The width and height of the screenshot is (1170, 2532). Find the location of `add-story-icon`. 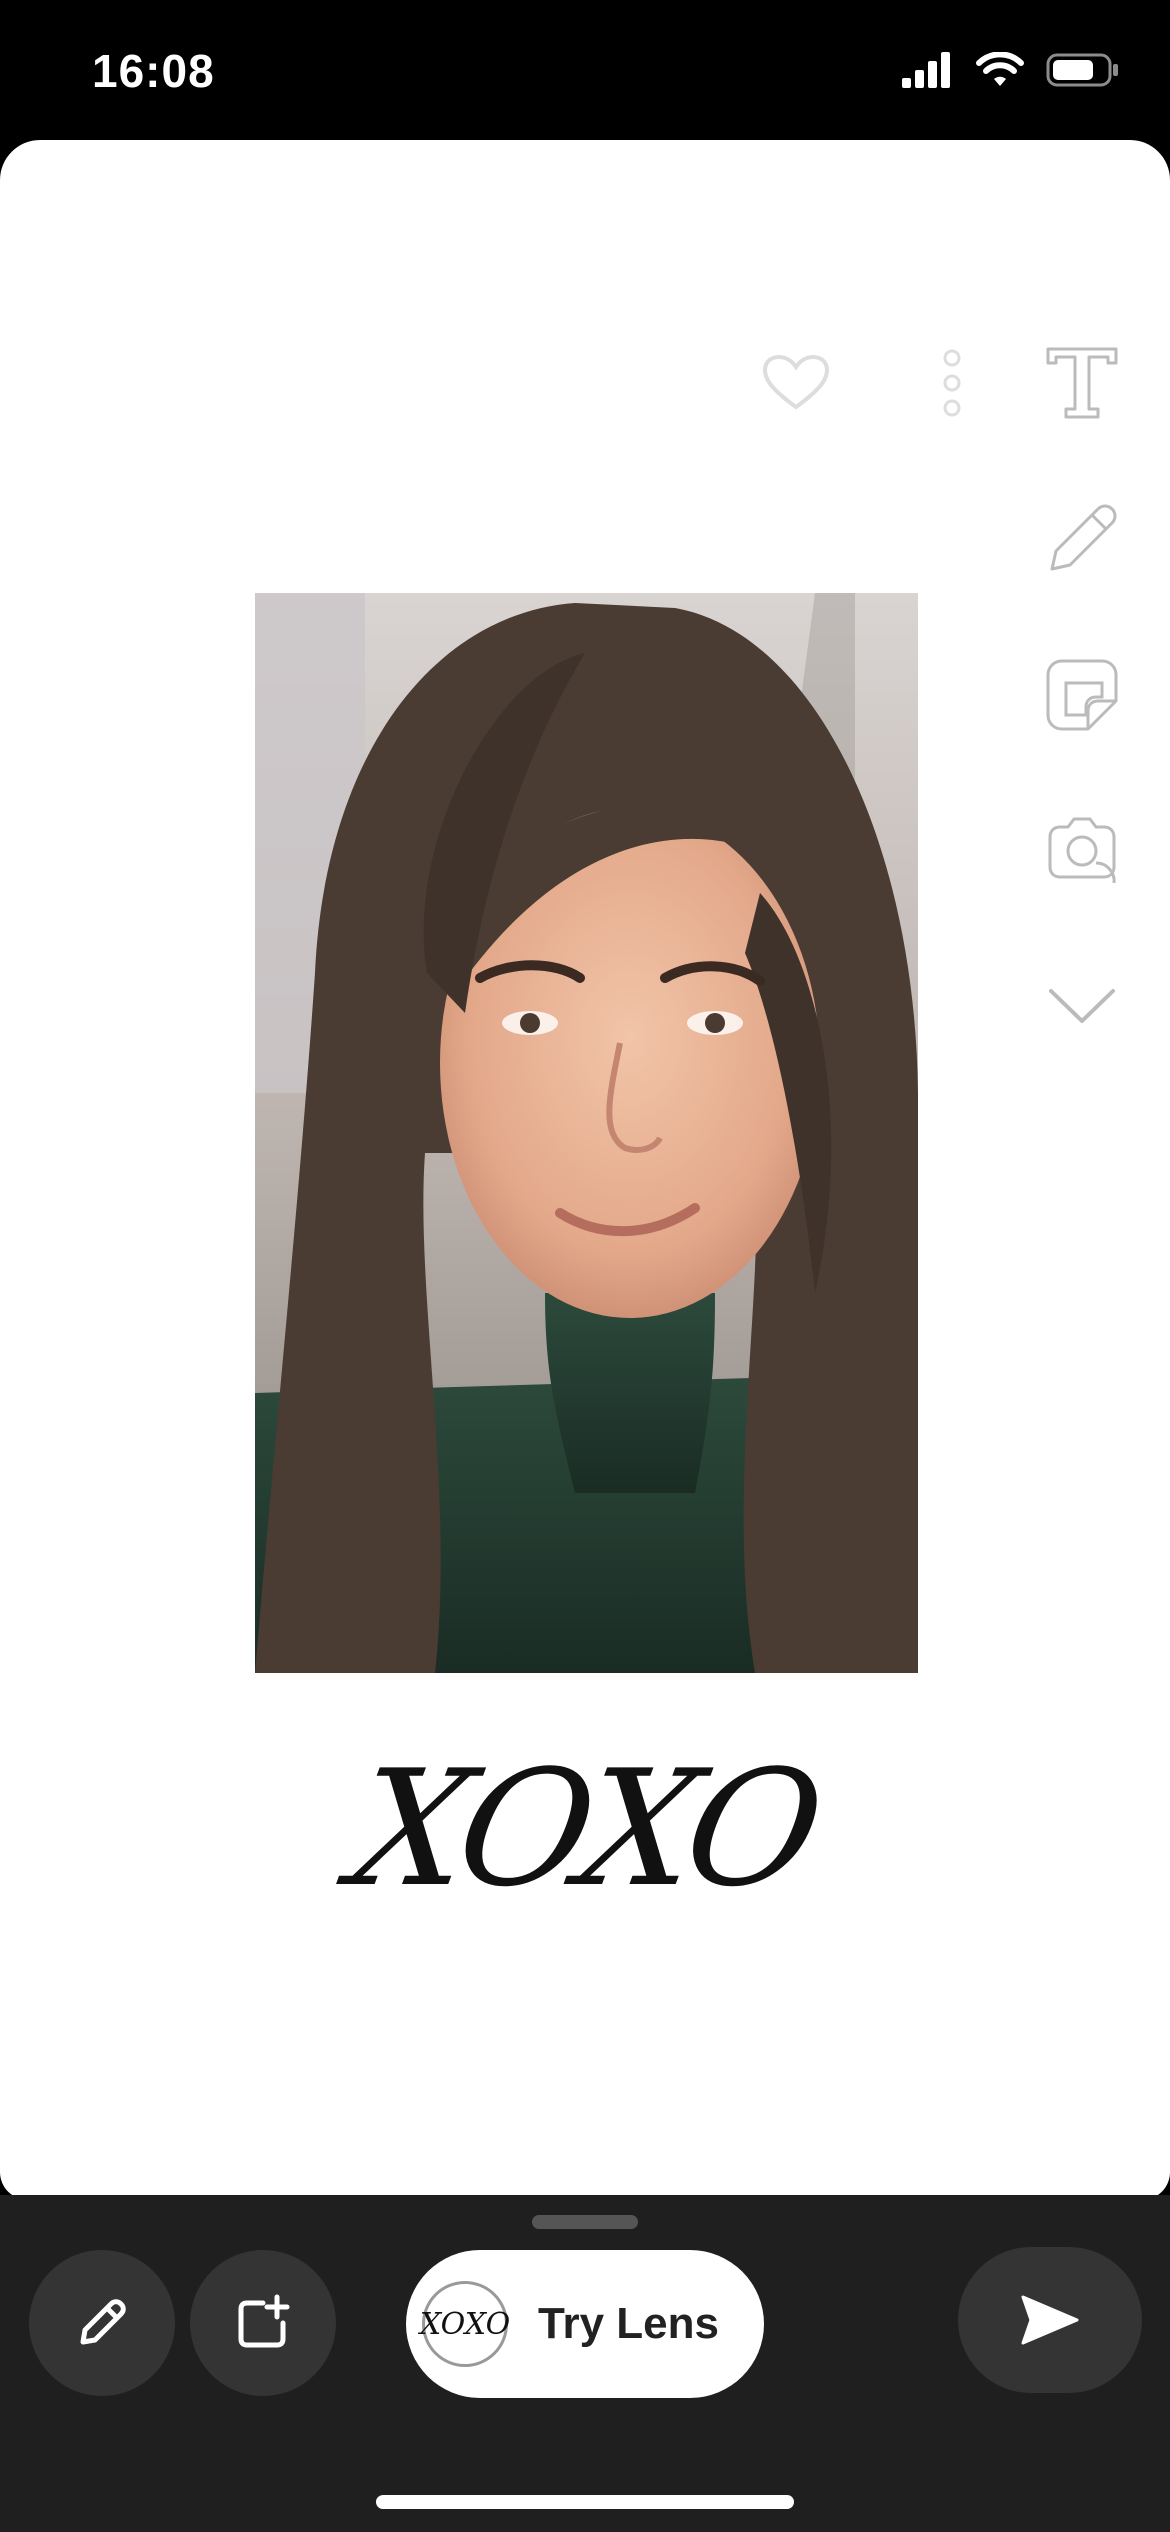

add-story-icon is located at coordinates (264, 2321).